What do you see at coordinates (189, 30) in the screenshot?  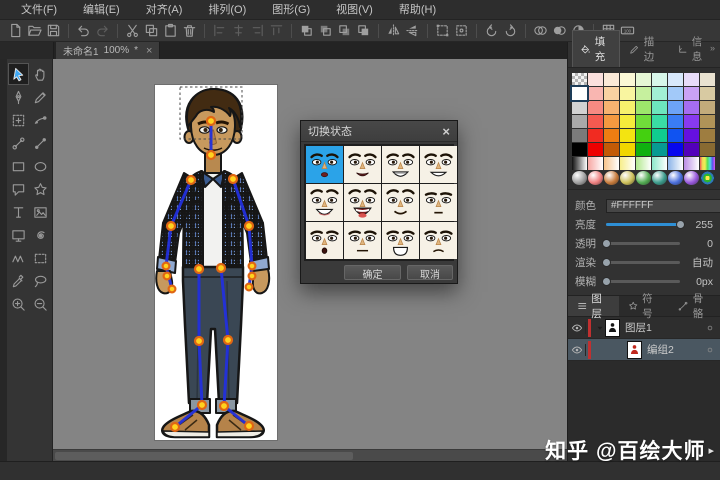 I see `delete-button` at bounding box center [189, 30].